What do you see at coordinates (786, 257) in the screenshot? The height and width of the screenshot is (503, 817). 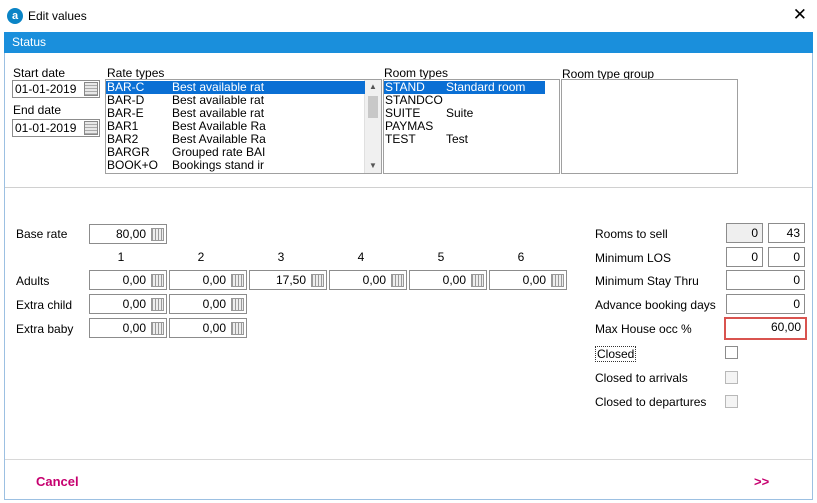 I see `minimum-los-field-b: 0` at bounding box center [786, 257].